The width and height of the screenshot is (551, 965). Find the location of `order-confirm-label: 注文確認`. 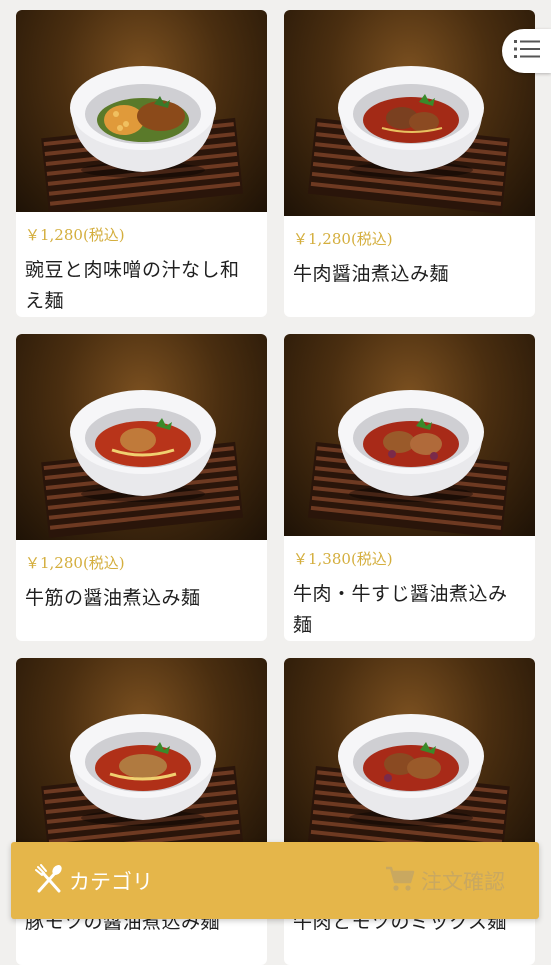

order-confirm-label: 注文確認 is located at coordinates (463, 881).